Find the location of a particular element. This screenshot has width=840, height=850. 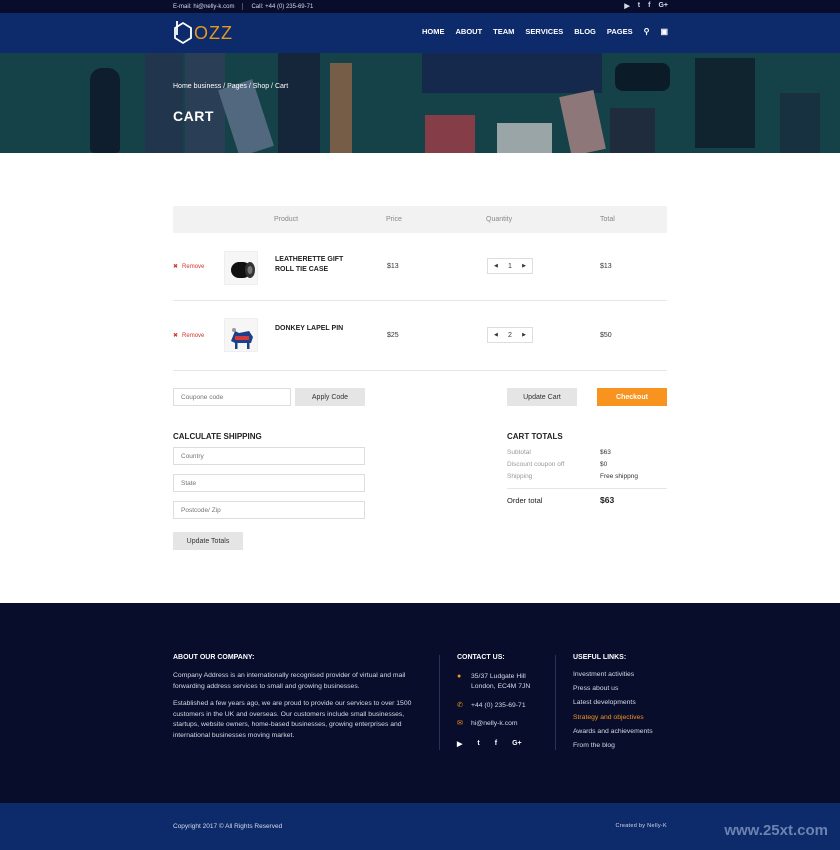

order-total-value: $63 is located at coordinates (607, 500).